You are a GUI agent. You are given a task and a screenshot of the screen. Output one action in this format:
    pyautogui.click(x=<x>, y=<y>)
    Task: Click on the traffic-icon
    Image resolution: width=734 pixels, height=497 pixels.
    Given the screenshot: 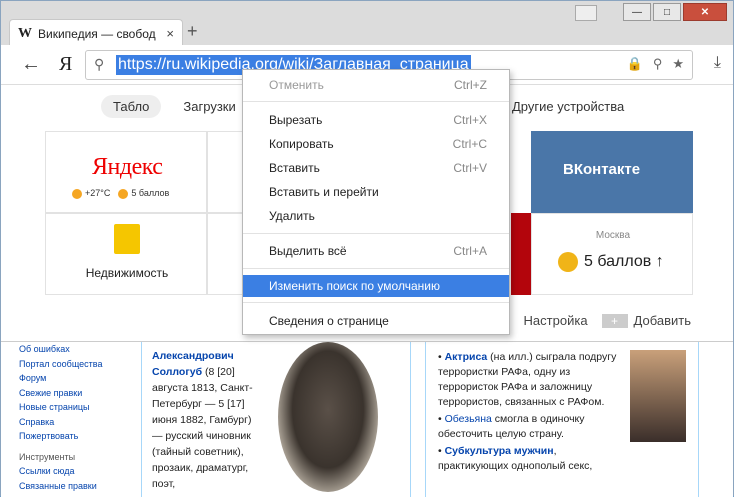 What is the action you would take?
    pyautogui.click(x=123, y=193)
    